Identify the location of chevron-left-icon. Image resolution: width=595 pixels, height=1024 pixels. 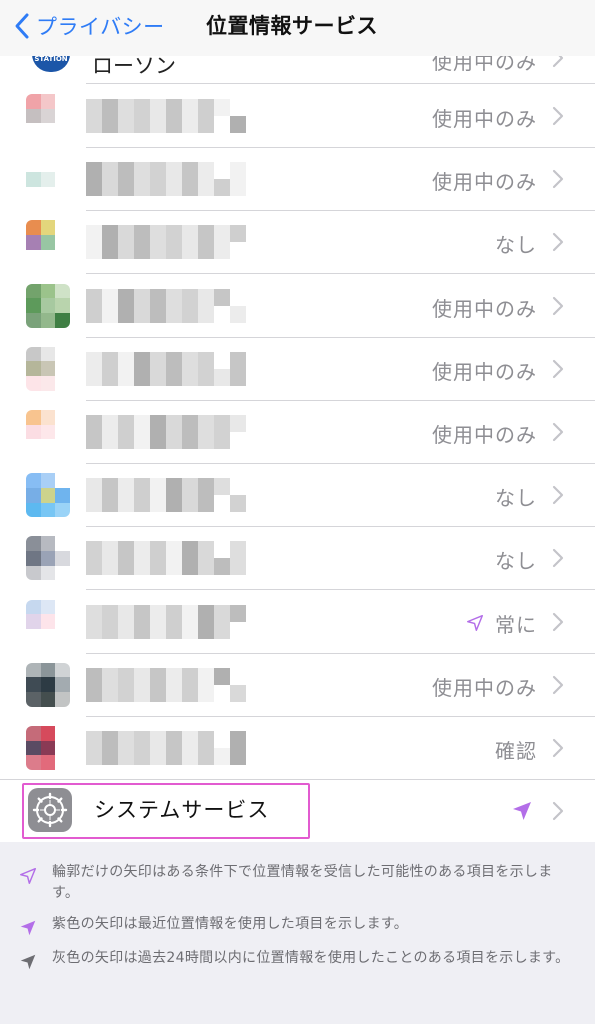
(22, 26).